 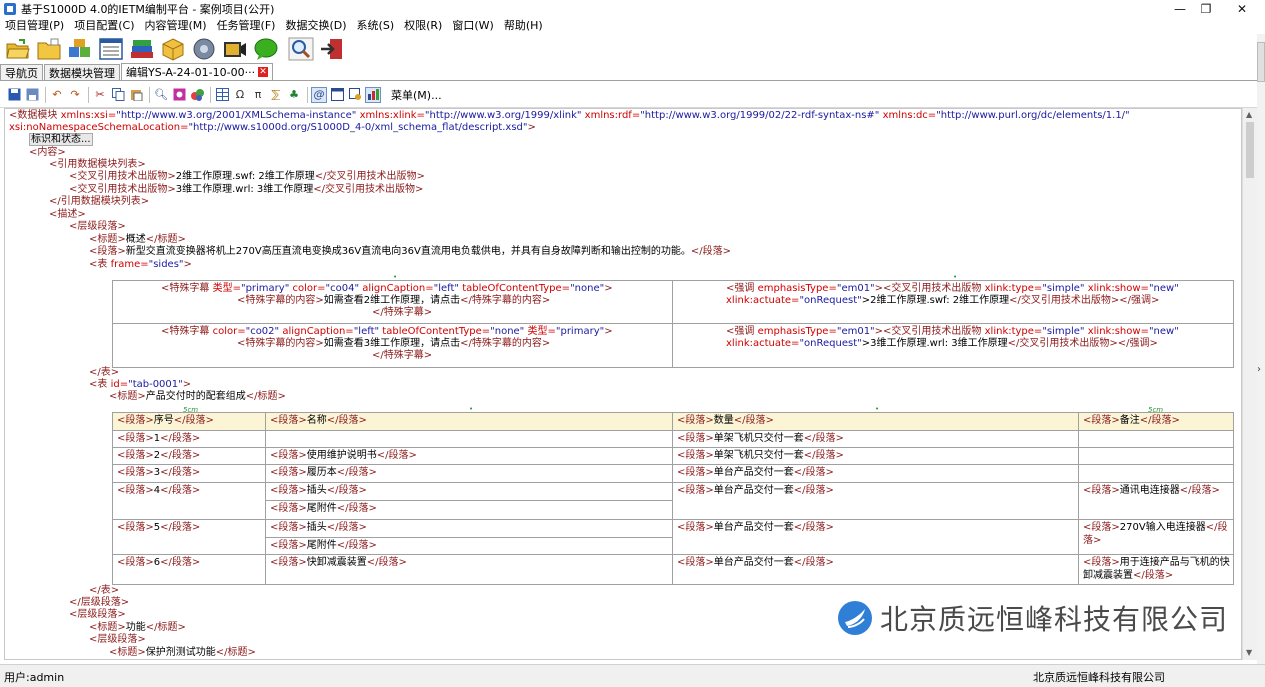 I want to click on chat-button, so click(x=266, y=49).